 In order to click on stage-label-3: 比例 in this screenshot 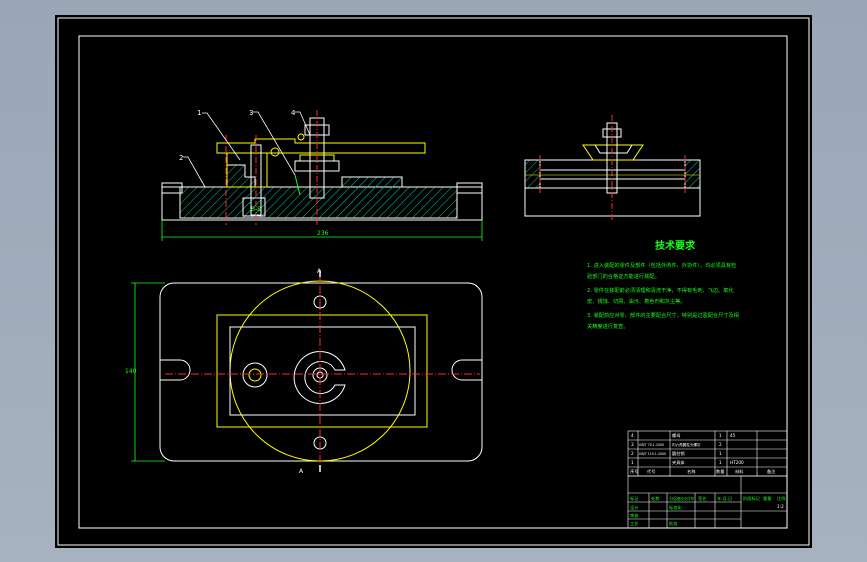, I will do `click(781, 498)`.